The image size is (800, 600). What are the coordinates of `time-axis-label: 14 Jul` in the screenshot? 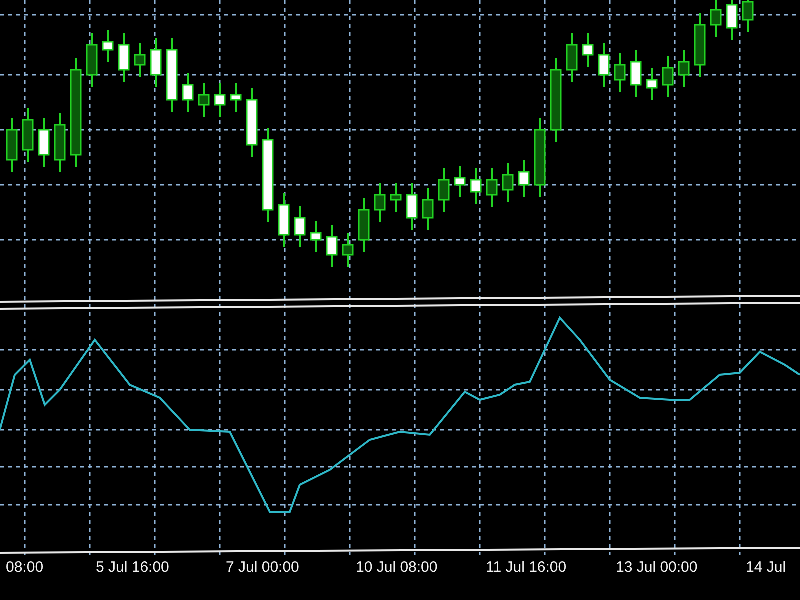 It's located at (766, 567).